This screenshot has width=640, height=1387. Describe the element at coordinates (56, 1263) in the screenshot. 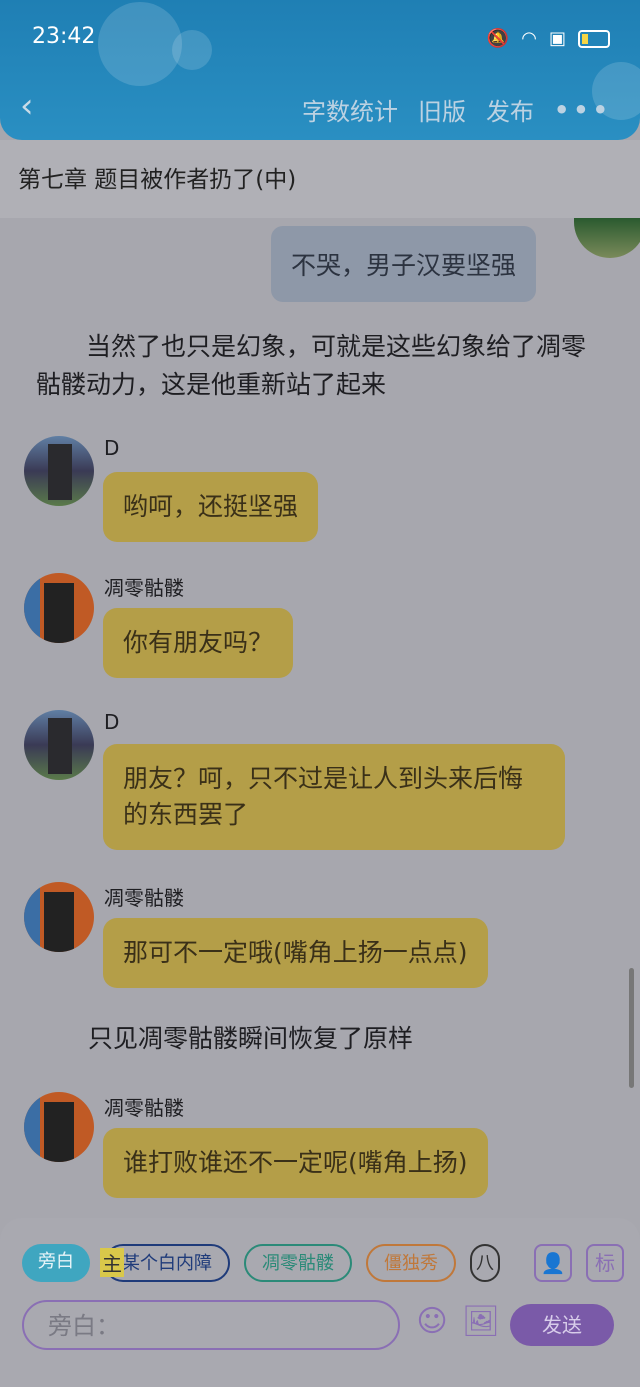

I see `role-chip-narration: 旁白` at that location.